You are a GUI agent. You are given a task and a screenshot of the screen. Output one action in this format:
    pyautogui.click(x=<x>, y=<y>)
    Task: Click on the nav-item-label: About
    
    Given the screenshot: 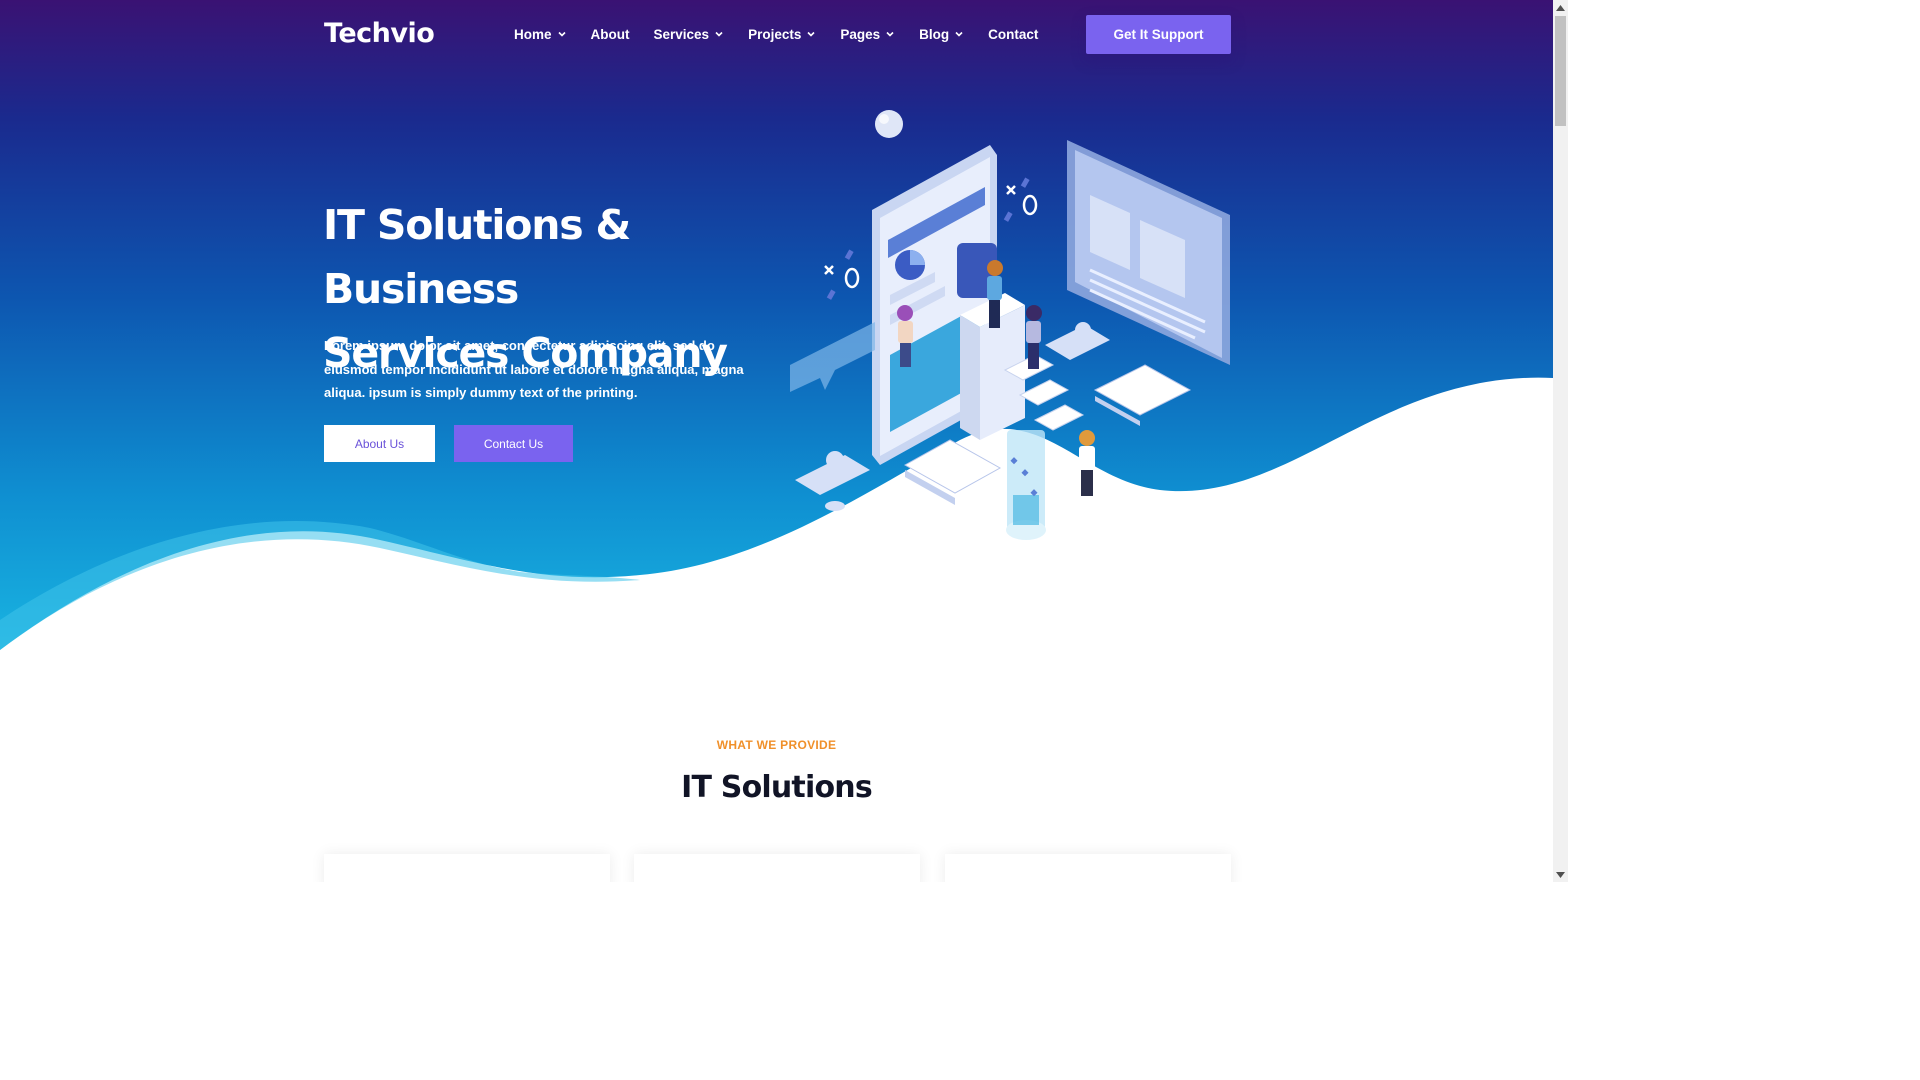 What is the action you would take?
    pyautogui.click(x=610, y=34)
    